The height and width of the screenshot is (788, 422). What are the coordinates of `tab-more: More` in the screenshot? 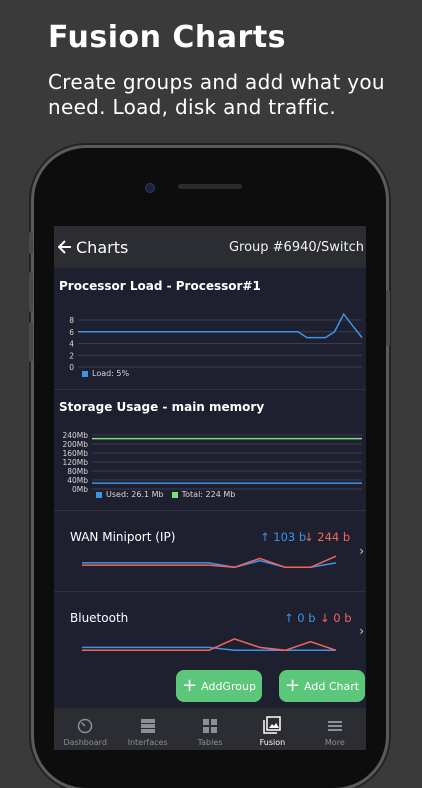 It's located at (335, 729).